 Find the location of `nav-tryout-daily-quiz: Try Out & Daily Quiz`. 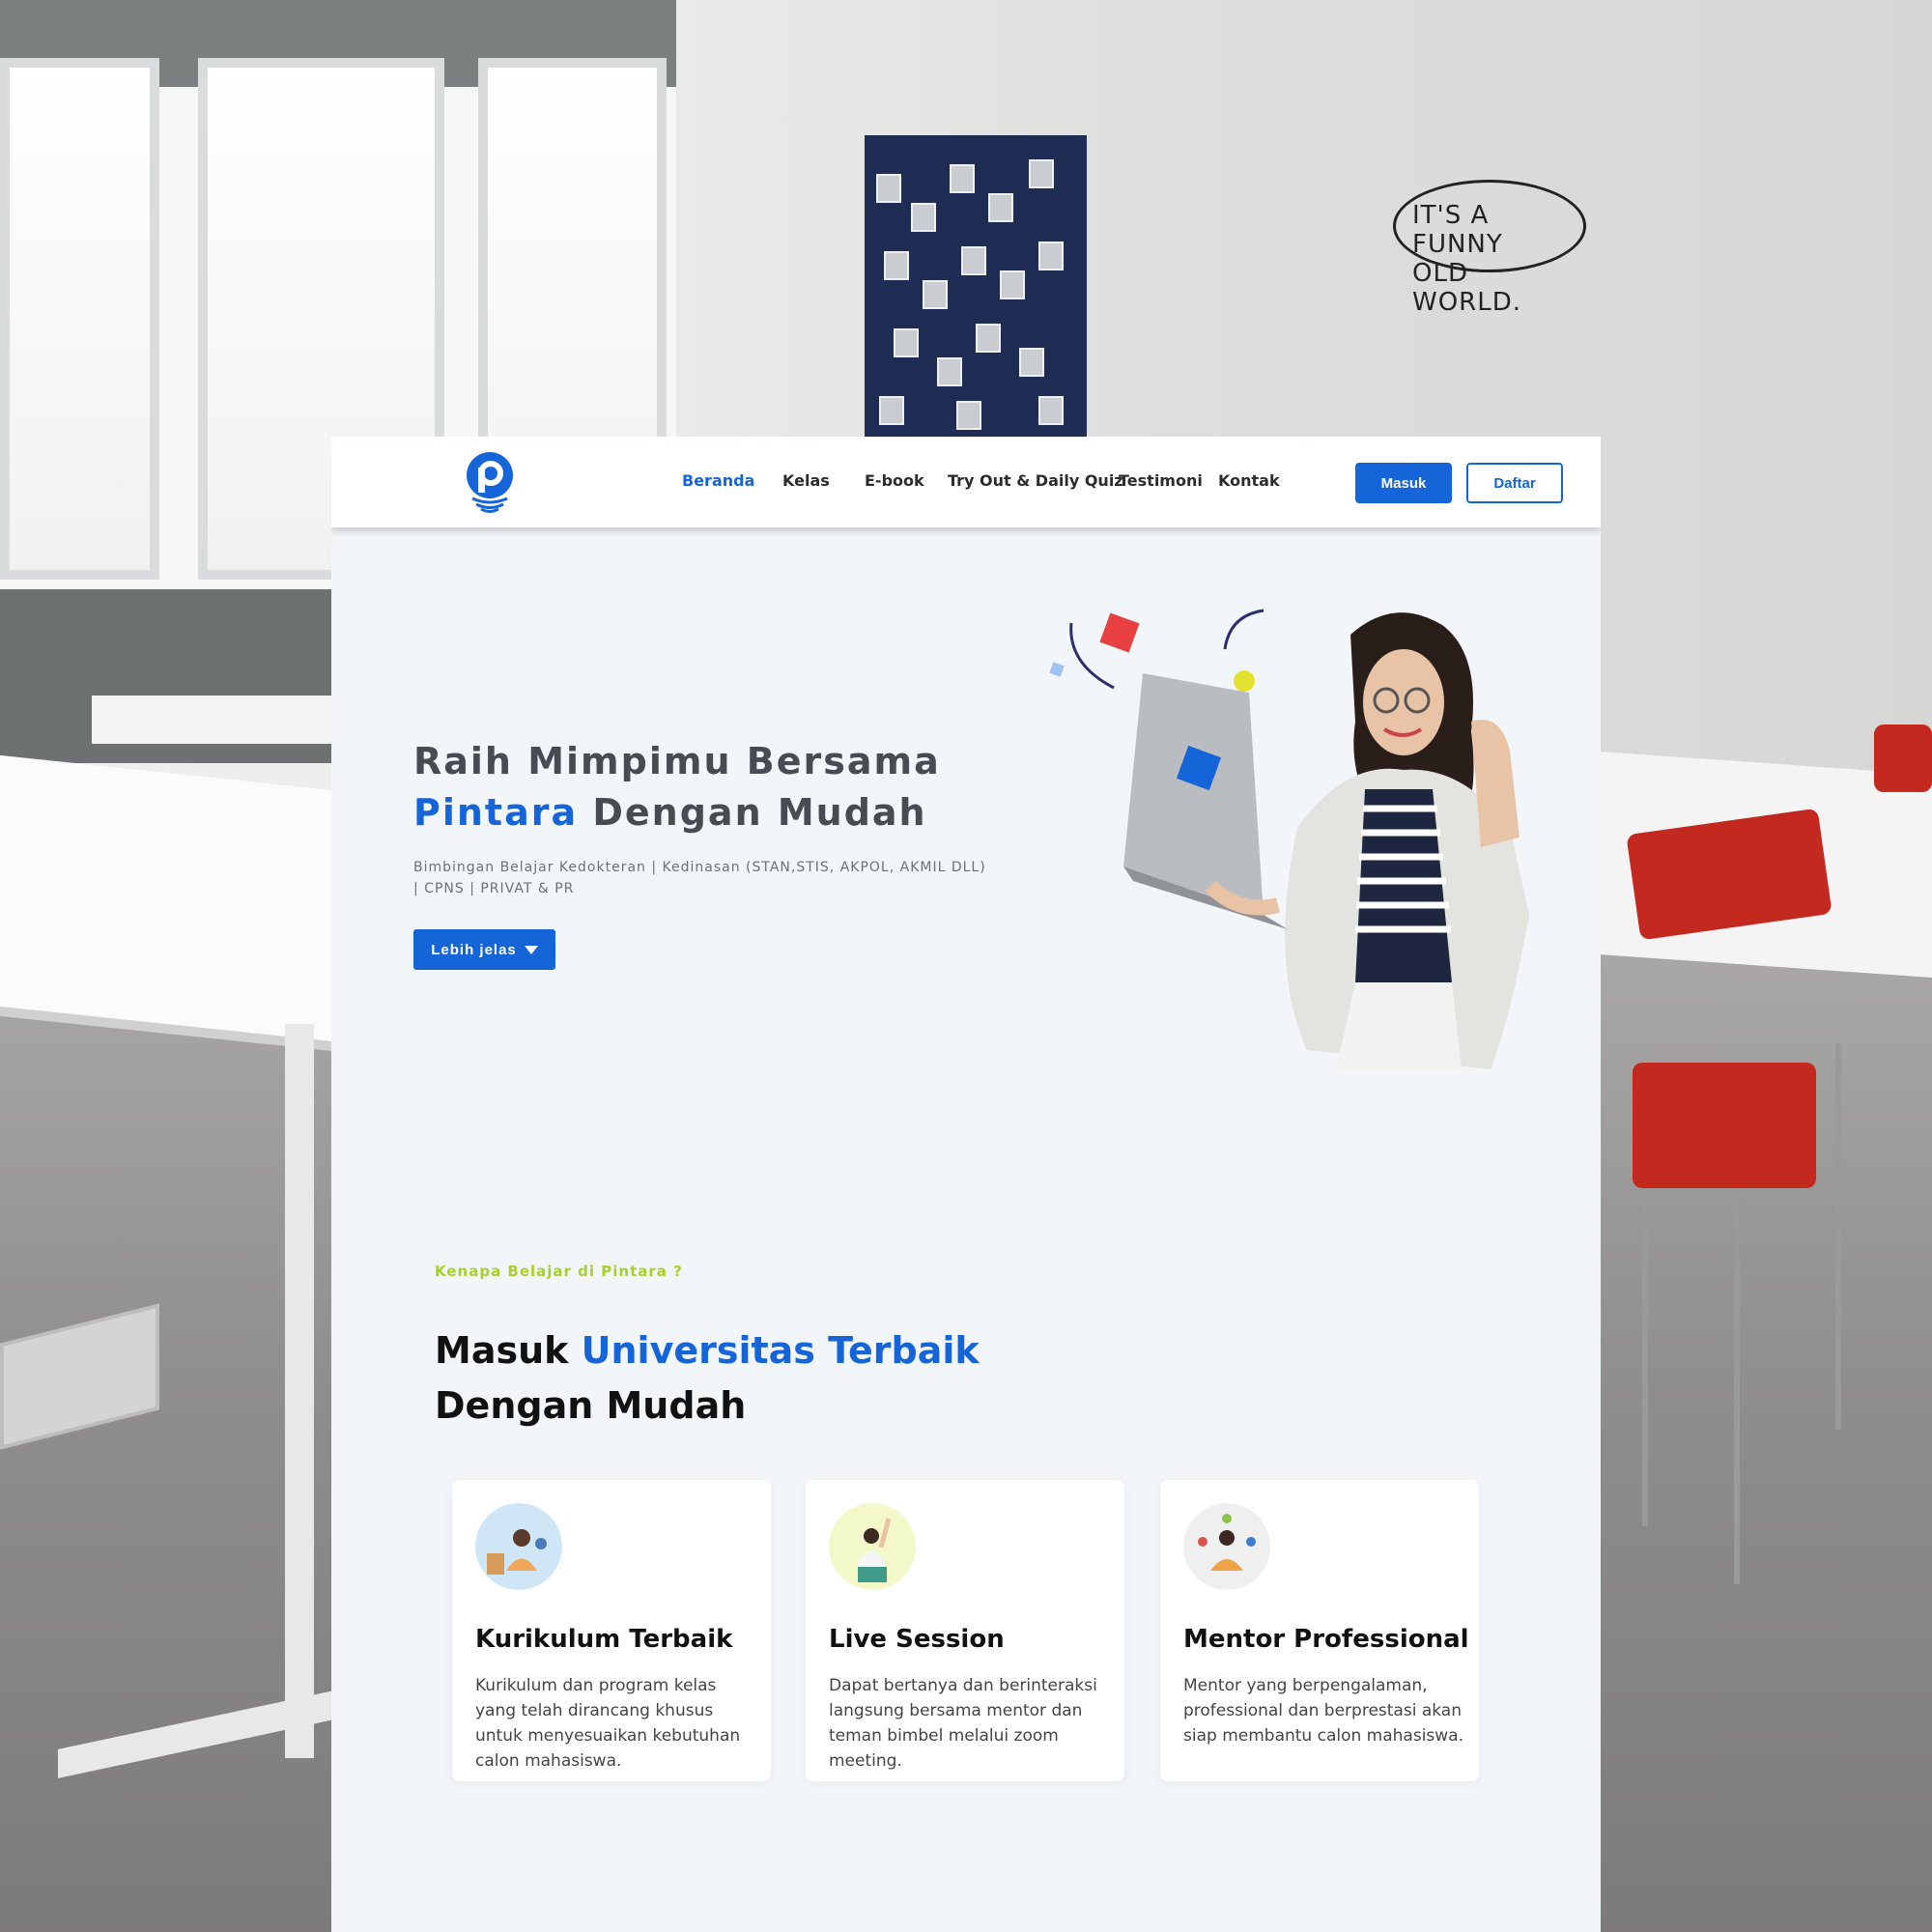

nav-tryout-daily-quiz: Try Out & Daily Quiz is located at coordinates (1035, 480).